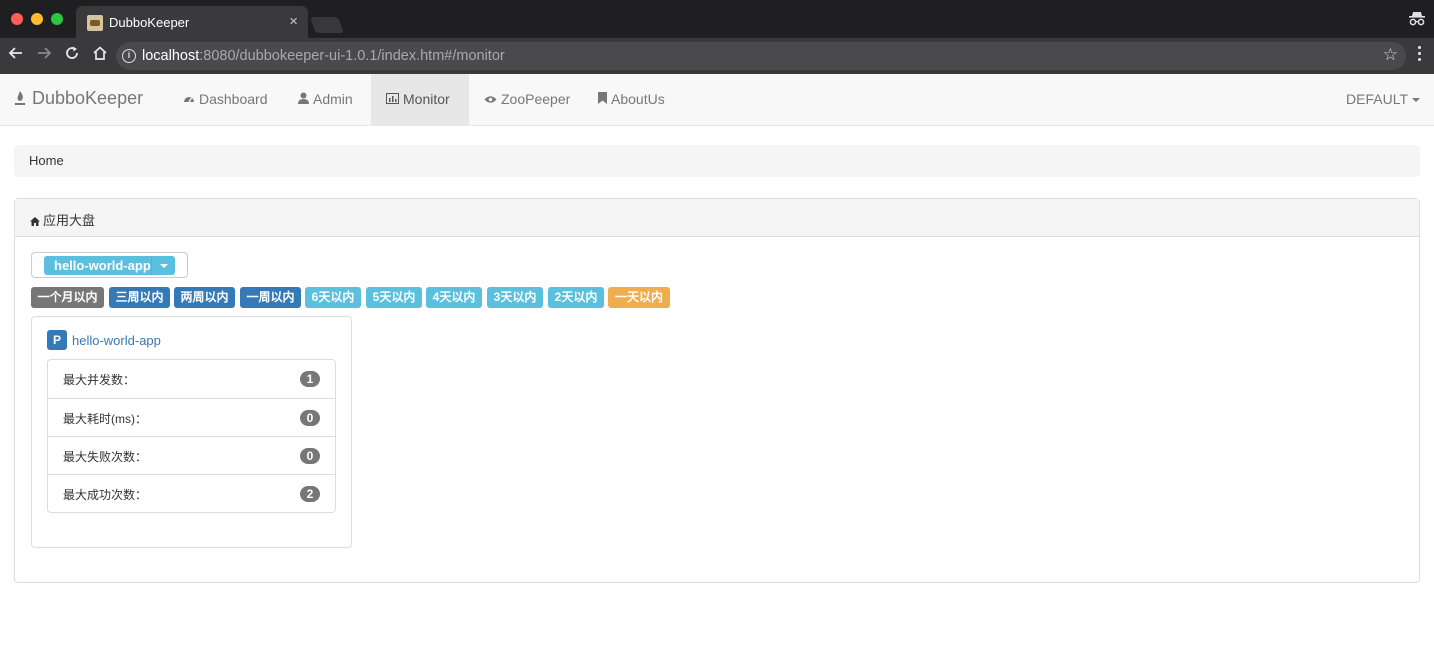  What do you see at coordinates (72, 52) in the screenshot?
I see `reload-icon` at bounding box center [72, 52].